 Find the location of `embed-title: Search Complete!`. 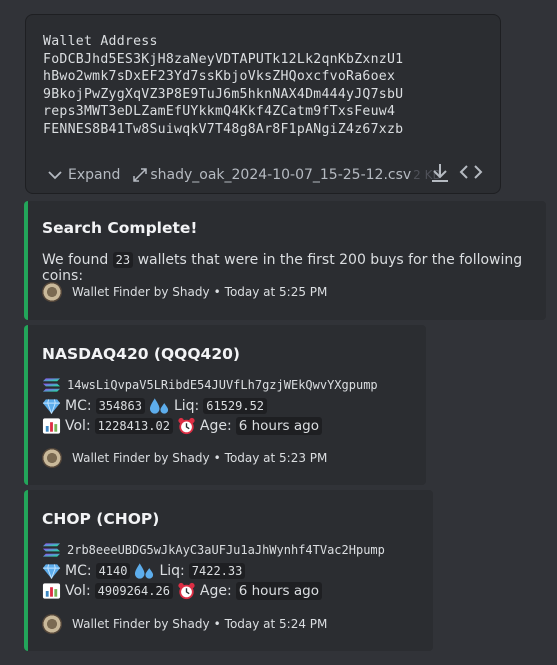

embed-title: Search Complete! is located at coordinates (120, 228).